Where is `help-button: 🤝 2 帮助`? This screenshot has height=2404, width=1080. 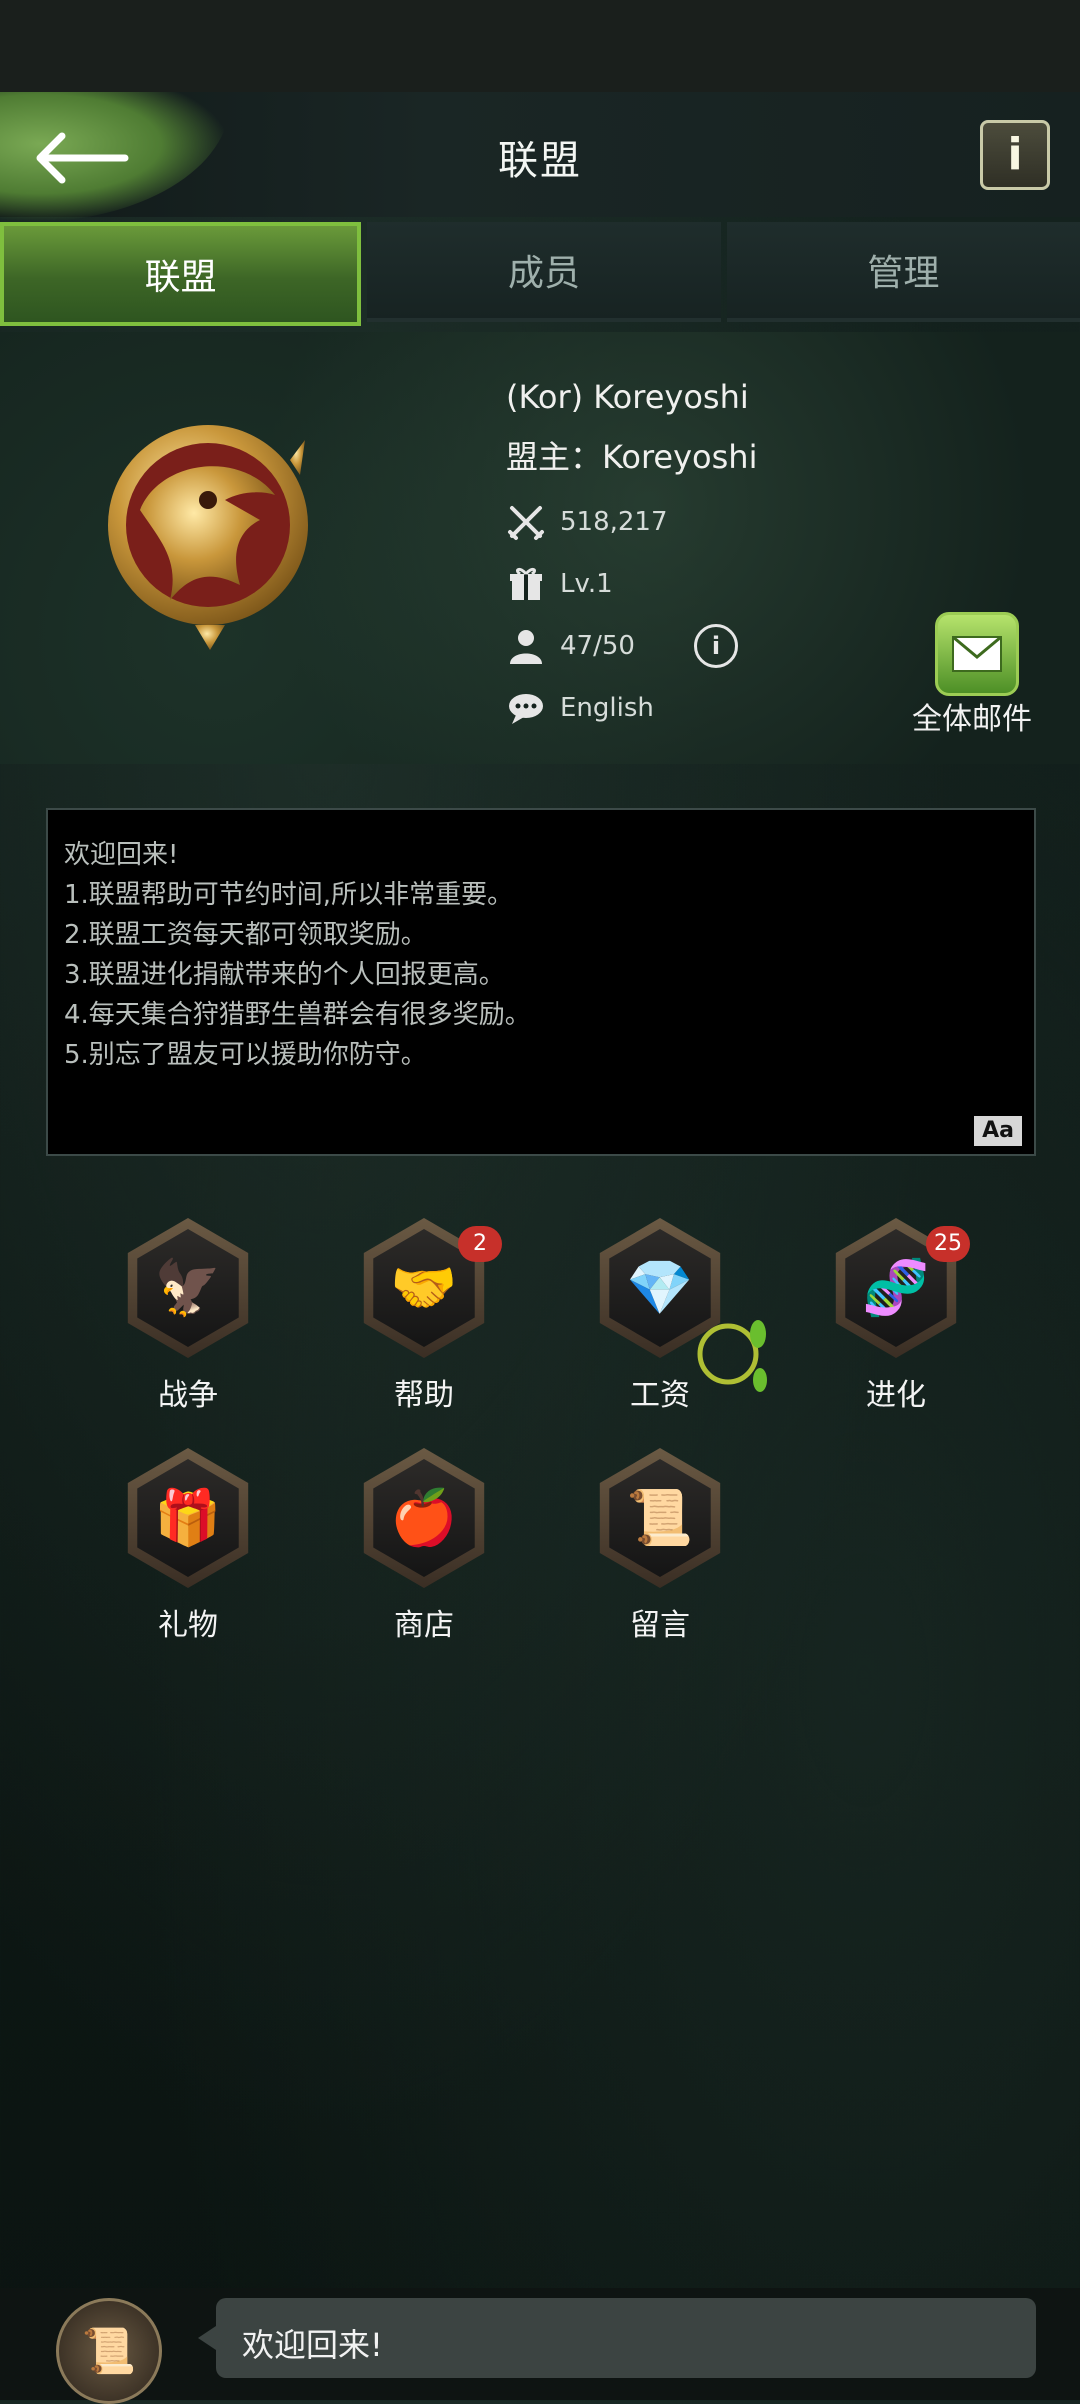 help-button: 🤝 2 帮助 is located at coordinates (424, 1318).